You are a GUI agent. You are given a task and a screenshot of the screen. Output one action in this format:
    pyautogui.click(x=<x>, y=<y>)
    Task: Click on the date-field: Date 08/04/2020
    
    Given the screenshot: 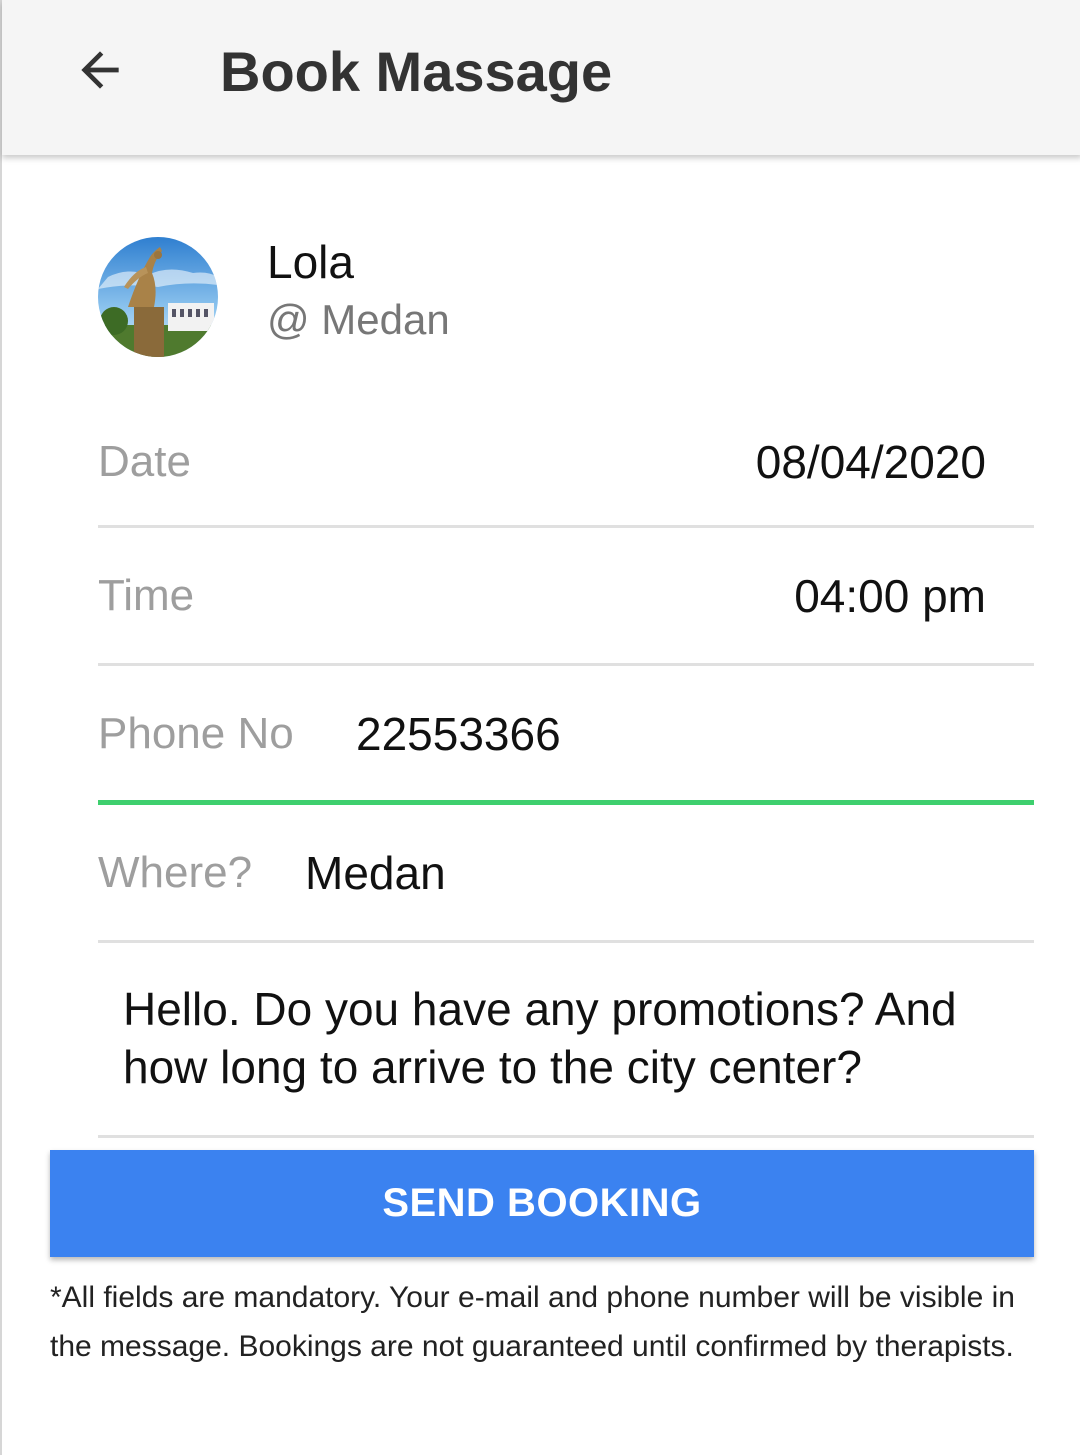 What is the action you would take?
    pyautogui.click(x=566, y=474)
    